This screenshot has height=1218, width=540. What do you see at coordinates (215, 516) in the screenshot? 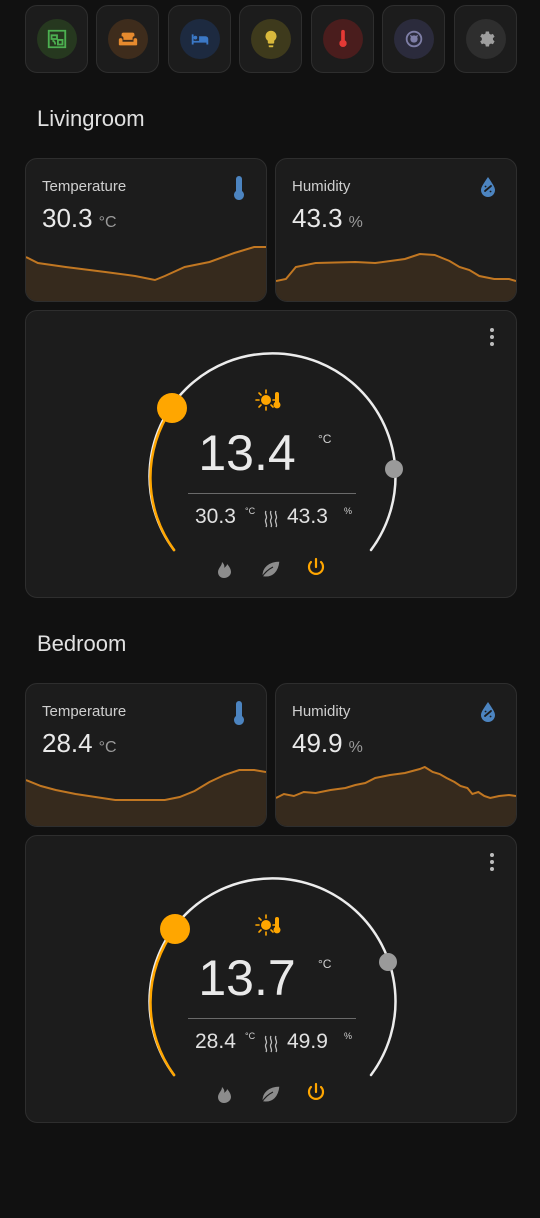
I see `current-temperature: 30.3` at bounding box center [215, 516].